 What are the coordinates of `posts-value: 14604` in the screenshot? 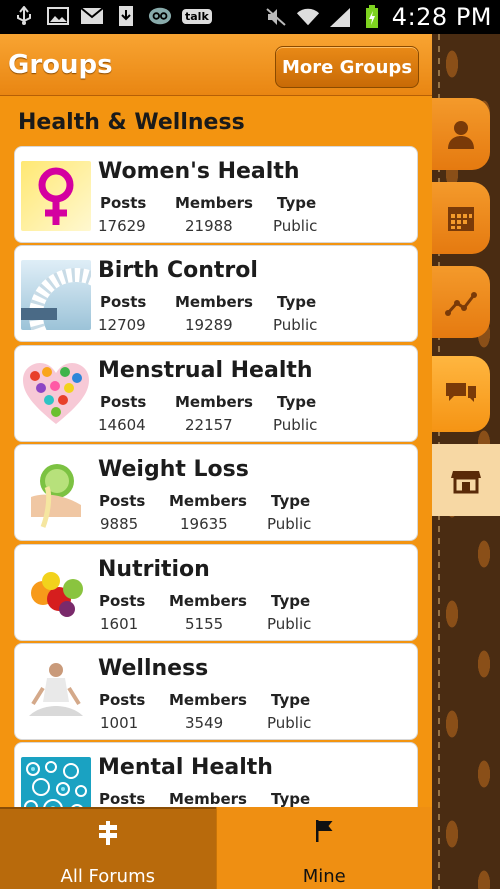 It's located at (122, 424).